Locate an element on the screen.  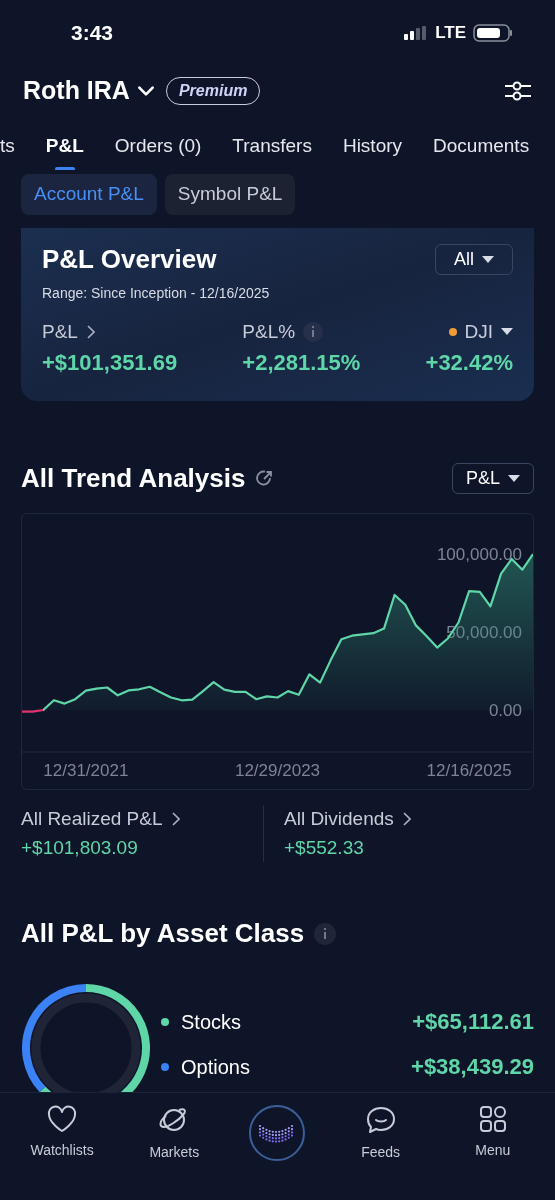
metric-value: +2,281.15% is located at coordinates (301, 363).